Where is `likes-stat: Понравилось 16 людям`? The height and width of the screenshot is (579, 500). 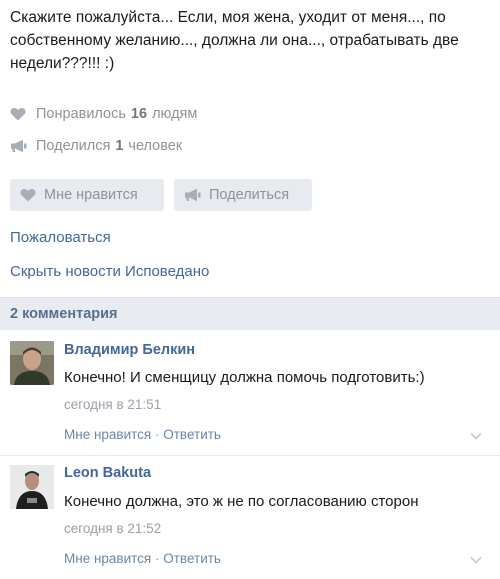
likes-stat: Понравилось 16 людям is located at coordinates (103, 114).